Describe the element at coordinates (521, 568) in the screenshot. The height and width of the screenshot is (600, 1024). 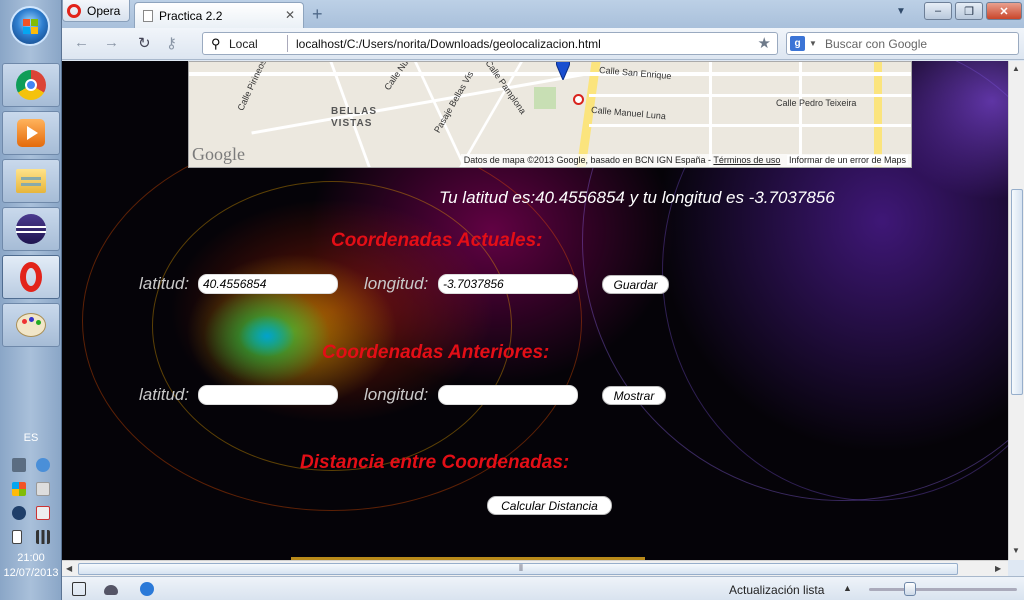
I see `scroll-grip-icon: ⦀` at that location.